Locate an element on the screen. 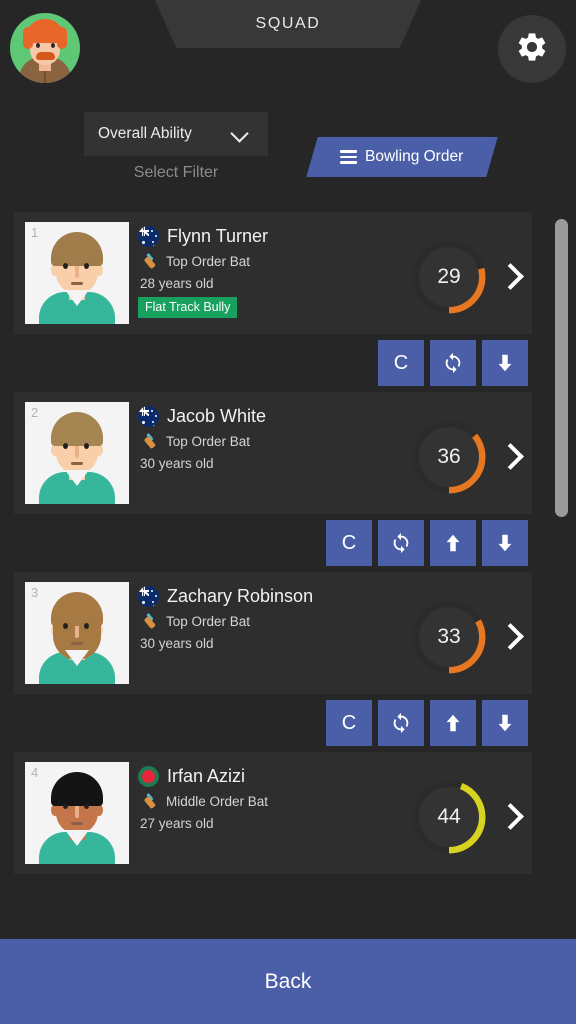 This screenshot has width=576, height=1024. bowling-order-button: Bowling Order is located at coordinates (402, 157).